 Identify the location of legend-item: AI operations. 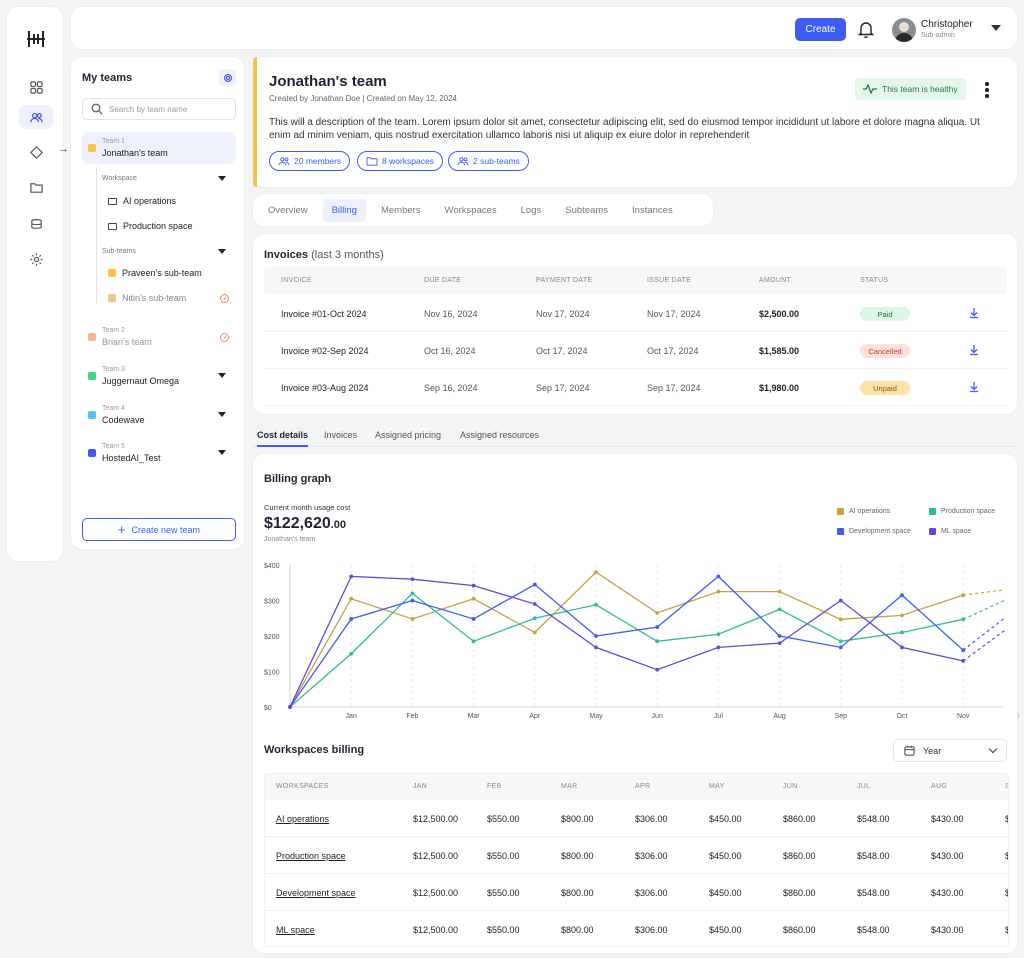
(863, 511).